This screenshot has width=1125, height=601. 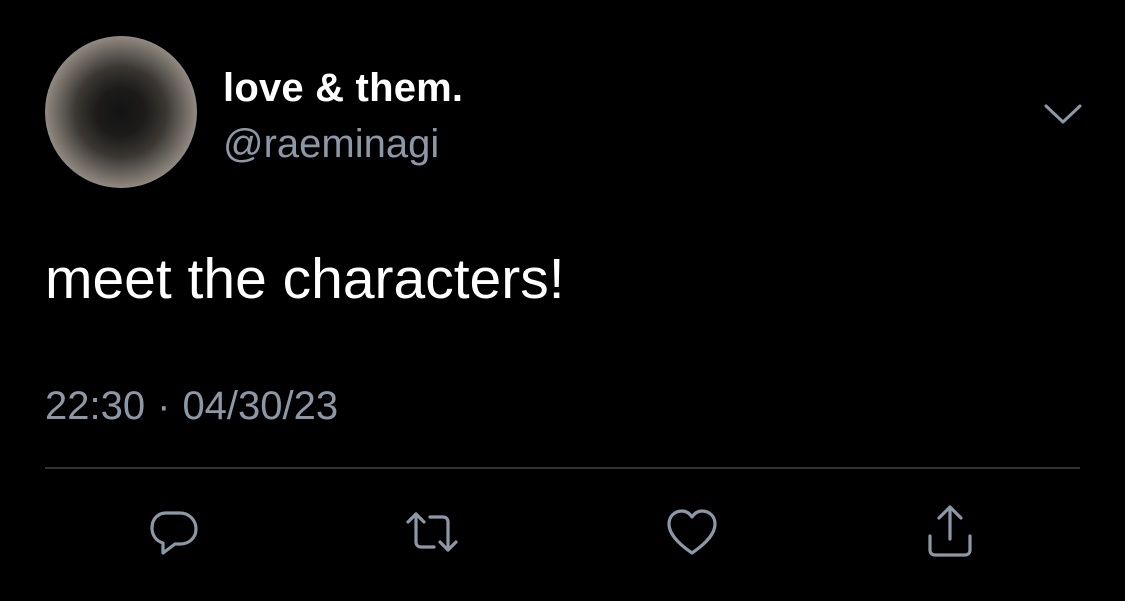 I want to click on share-button, so click(x=950, y=532).